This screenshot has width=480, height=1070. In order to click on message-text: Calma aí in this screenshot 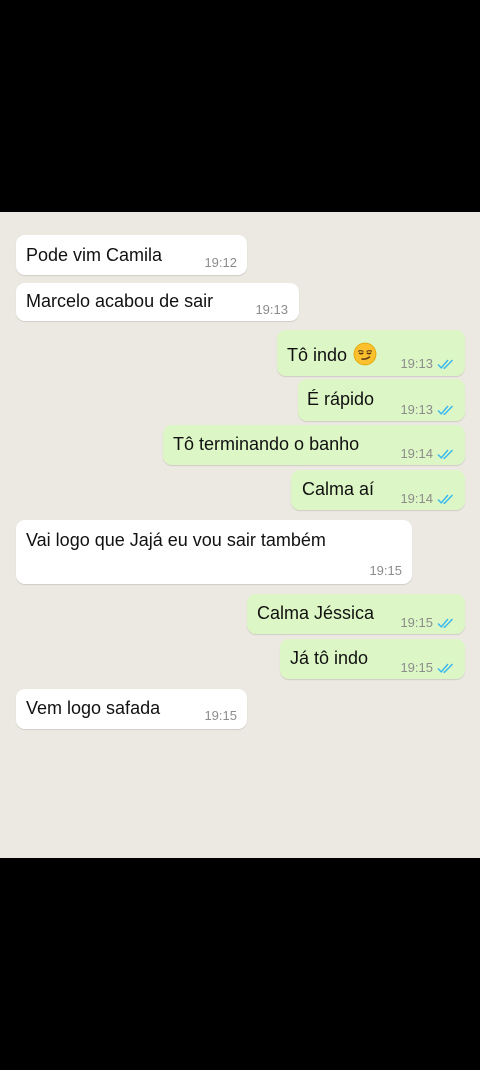, I will do `click(338, 489)`.